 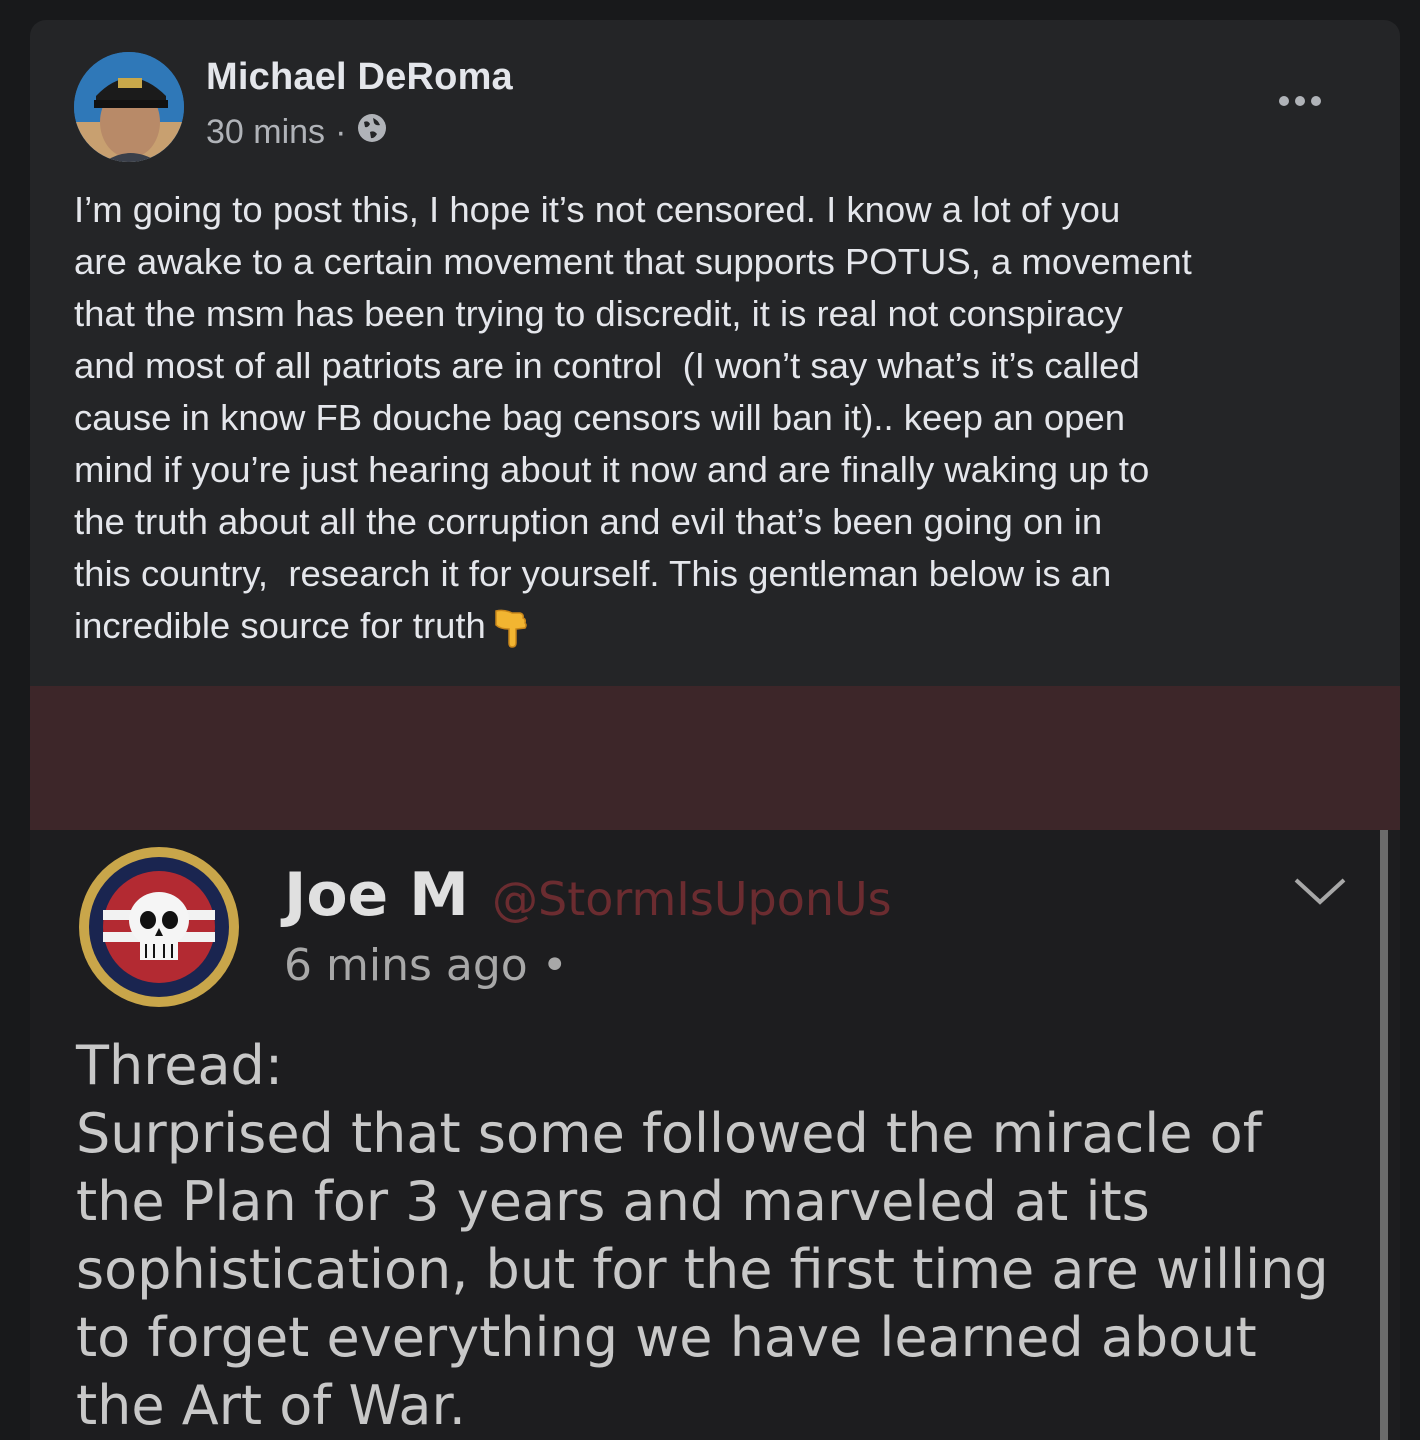 What do you see at coordinates (1284, 101) in the screenshot?
I see `more-horizontal-icon` at bounding box center [1284, 101].